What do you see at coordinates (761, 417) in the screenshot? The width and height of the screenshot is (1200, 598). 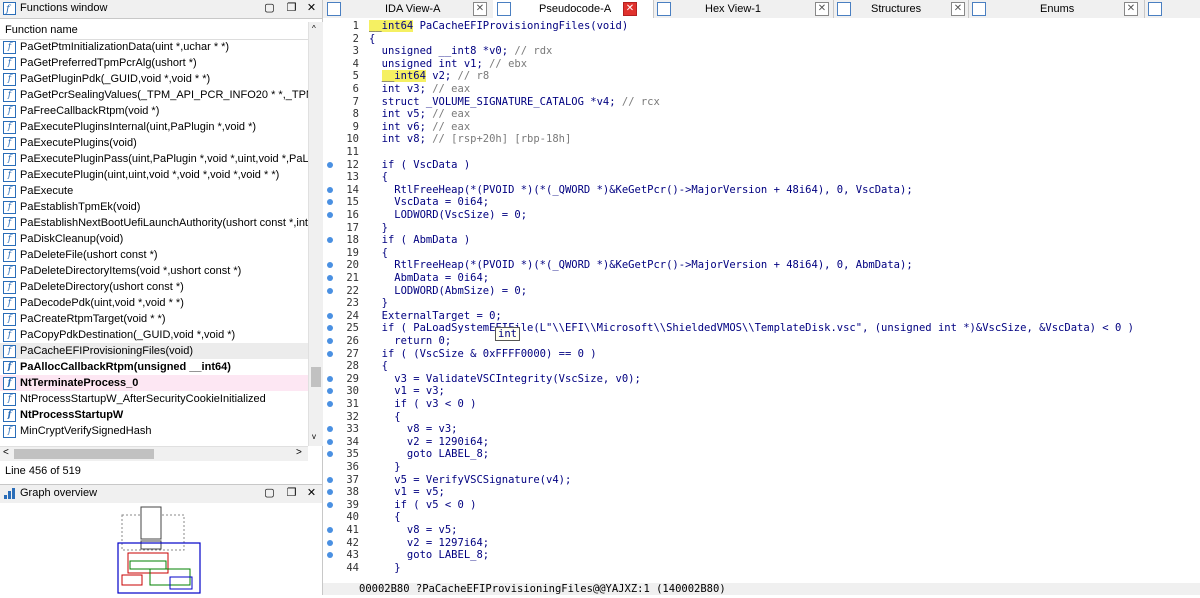 I see `code-line: 32 {` at bounding box center [761, 417].